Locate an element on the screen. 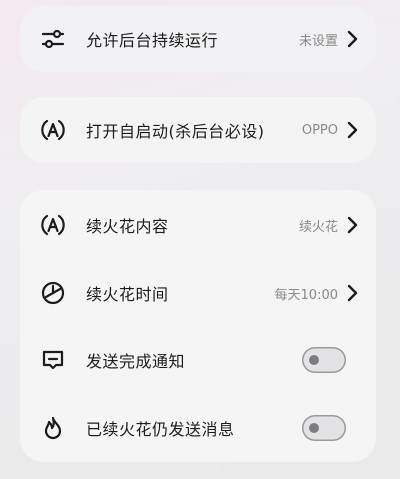 Image resolution: width=400 pixels, height=479 pixels. time-label: 续火花时间 is located at coordinates (127, 294).